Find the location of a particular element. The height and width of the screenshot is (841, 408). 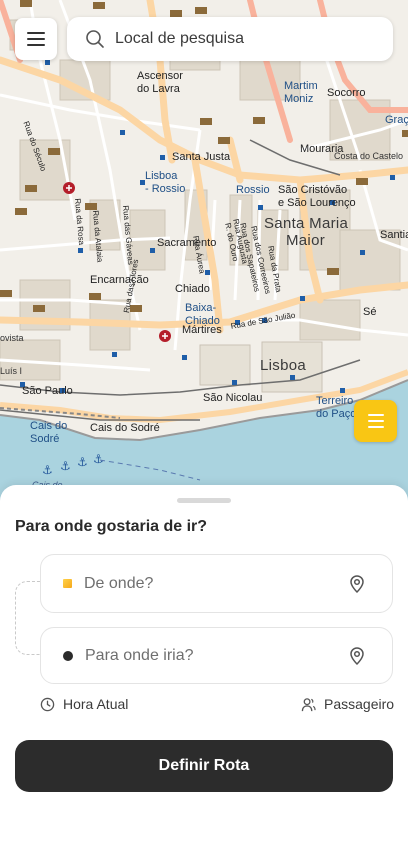

destination-field: Para onde iria? is located at coordinates (216, 655).